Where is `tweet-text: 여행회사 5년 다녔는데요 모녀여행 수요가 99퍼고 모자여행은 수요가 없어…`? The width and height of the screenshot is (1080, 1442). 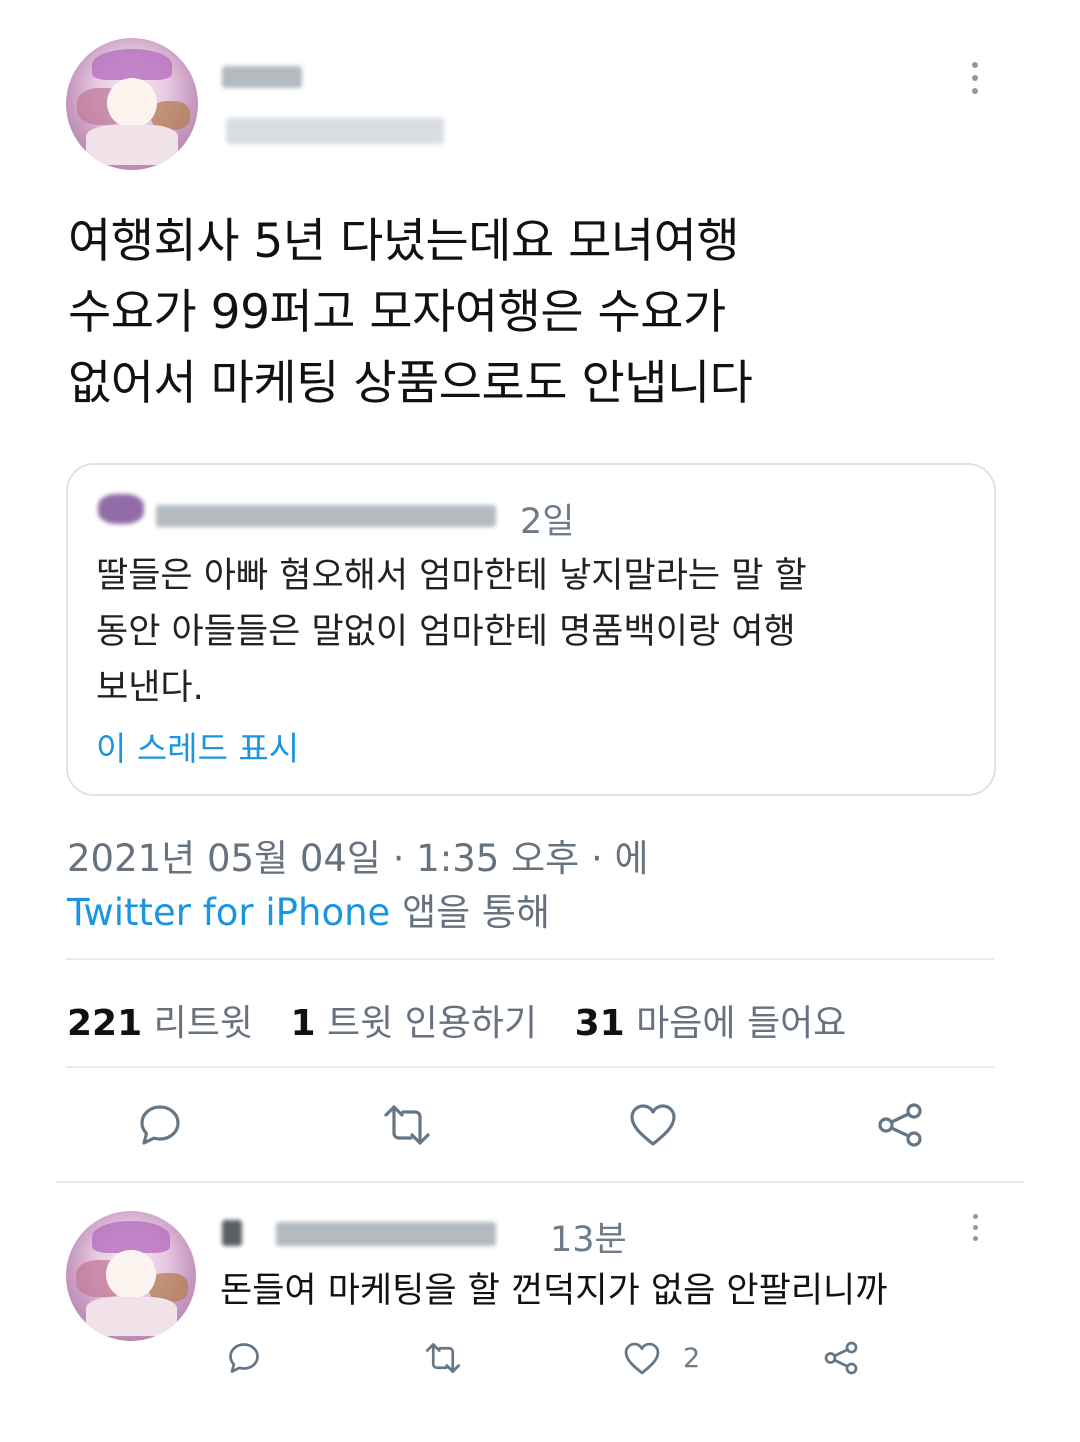 tweet-text: 여행회사 5년 다녔는데요 모녀여행 수요가 99퍼고 모자여행은 수요가 없어… is located at coordinates (410, 312).